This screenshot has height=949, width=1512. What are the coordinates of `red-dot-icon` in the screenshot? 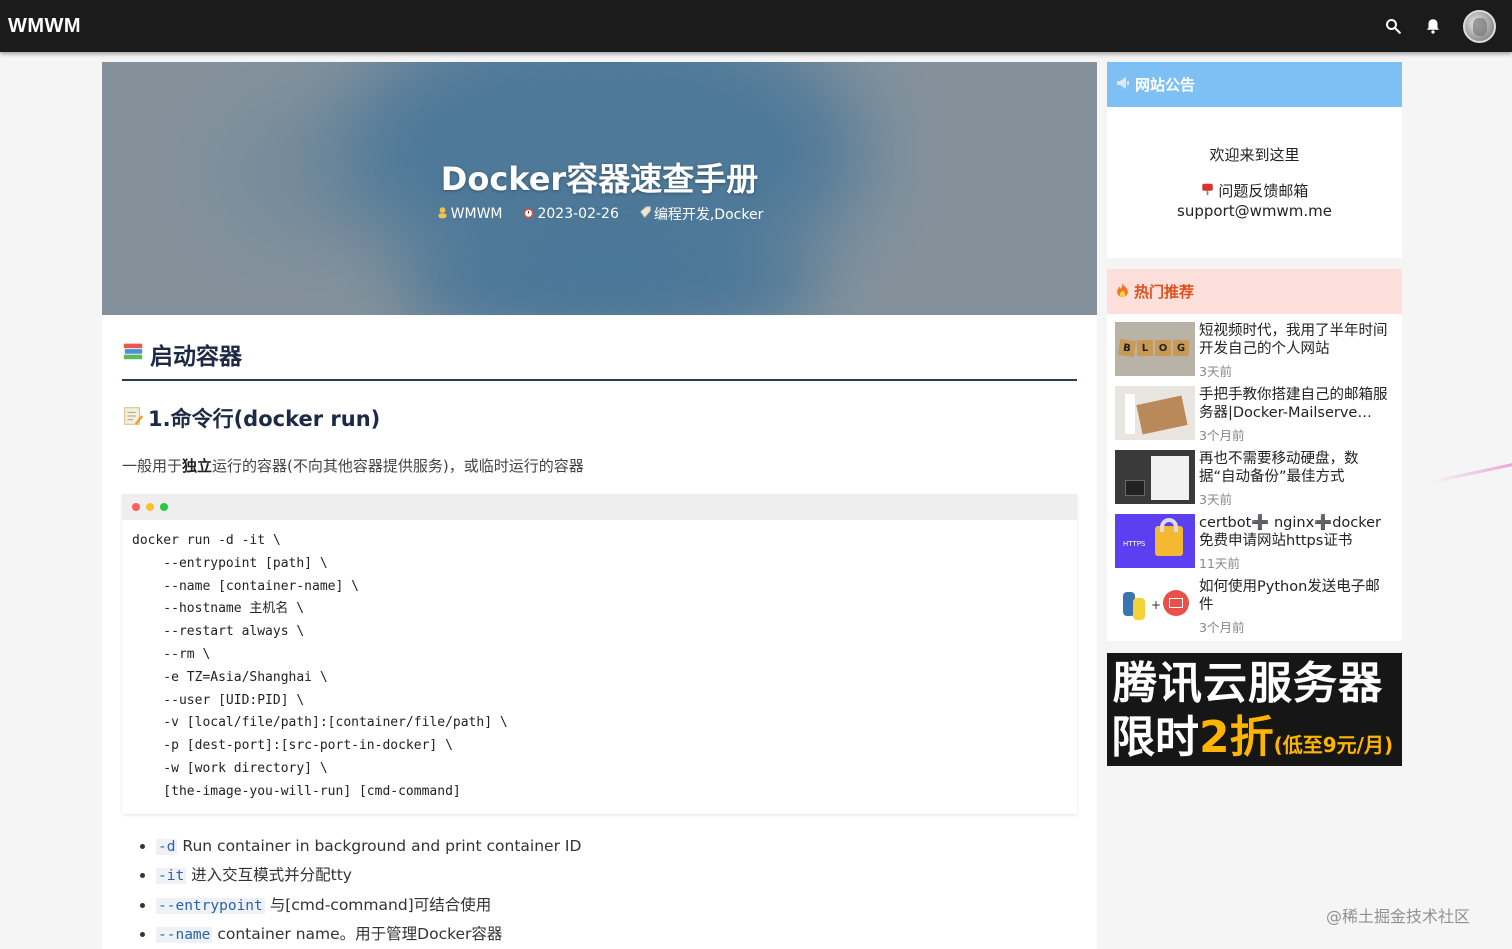 It's located at (136, 507).